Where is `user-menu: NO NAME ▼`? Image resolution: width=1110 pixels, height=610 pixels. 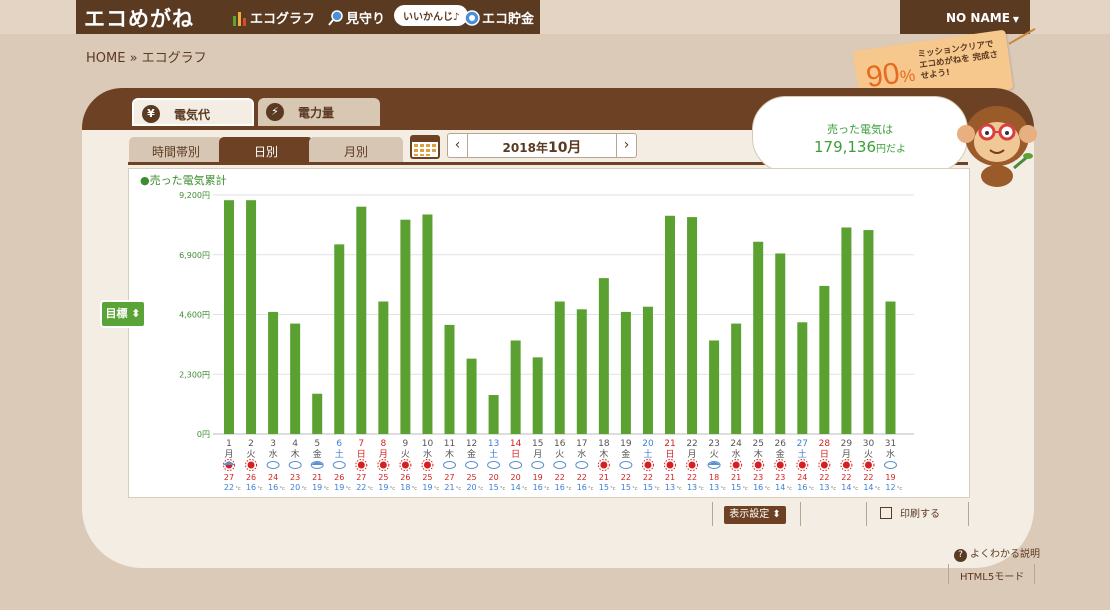
user-menu: NO NAME ▼ is located at coordinates (982, 18).